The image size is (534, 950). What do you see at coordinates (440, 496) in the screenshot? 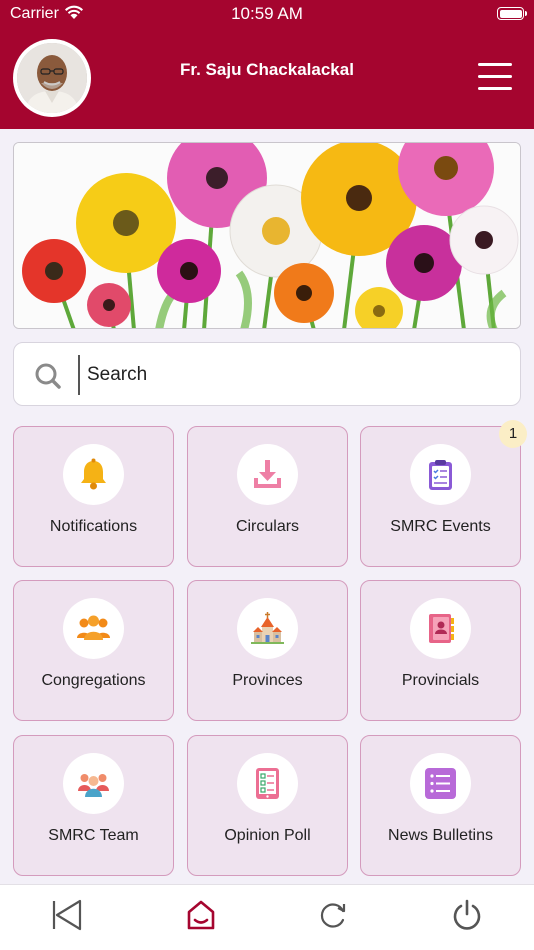
I see `tile-smrc-events: SMRC Events` at bounding box center [440, 496].